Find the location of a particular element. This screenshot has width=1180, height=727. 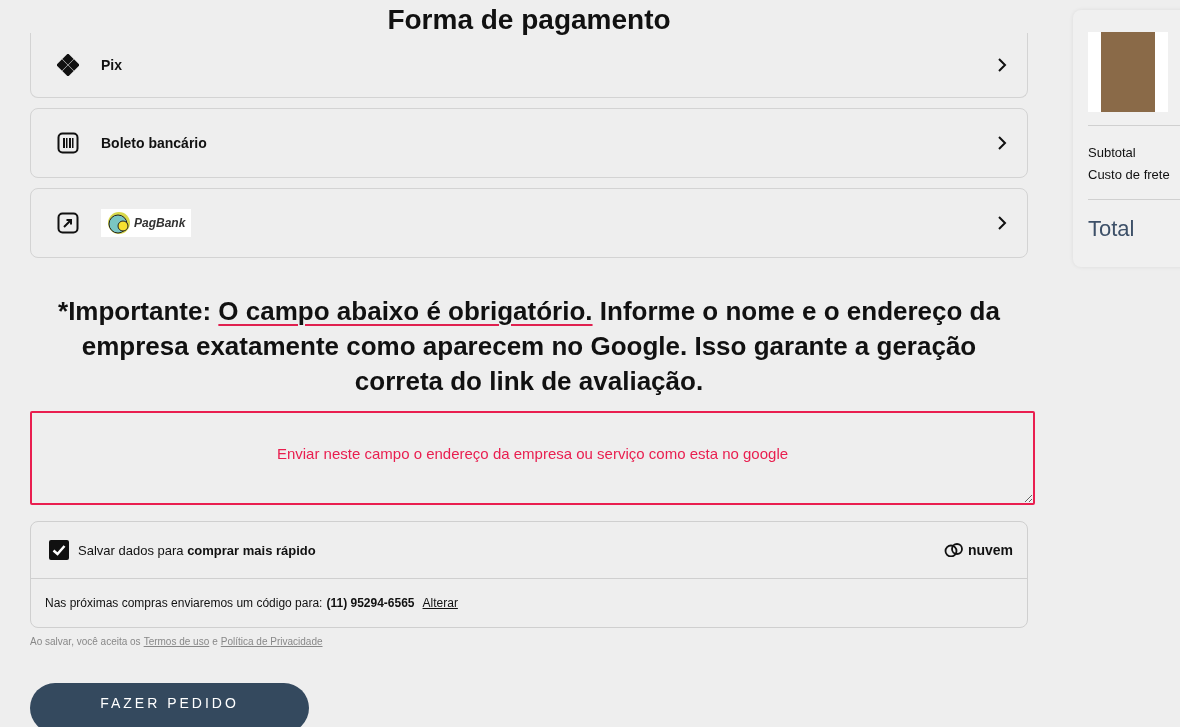

payment-label: Boleto bancário is located at coordinates (154, 143).